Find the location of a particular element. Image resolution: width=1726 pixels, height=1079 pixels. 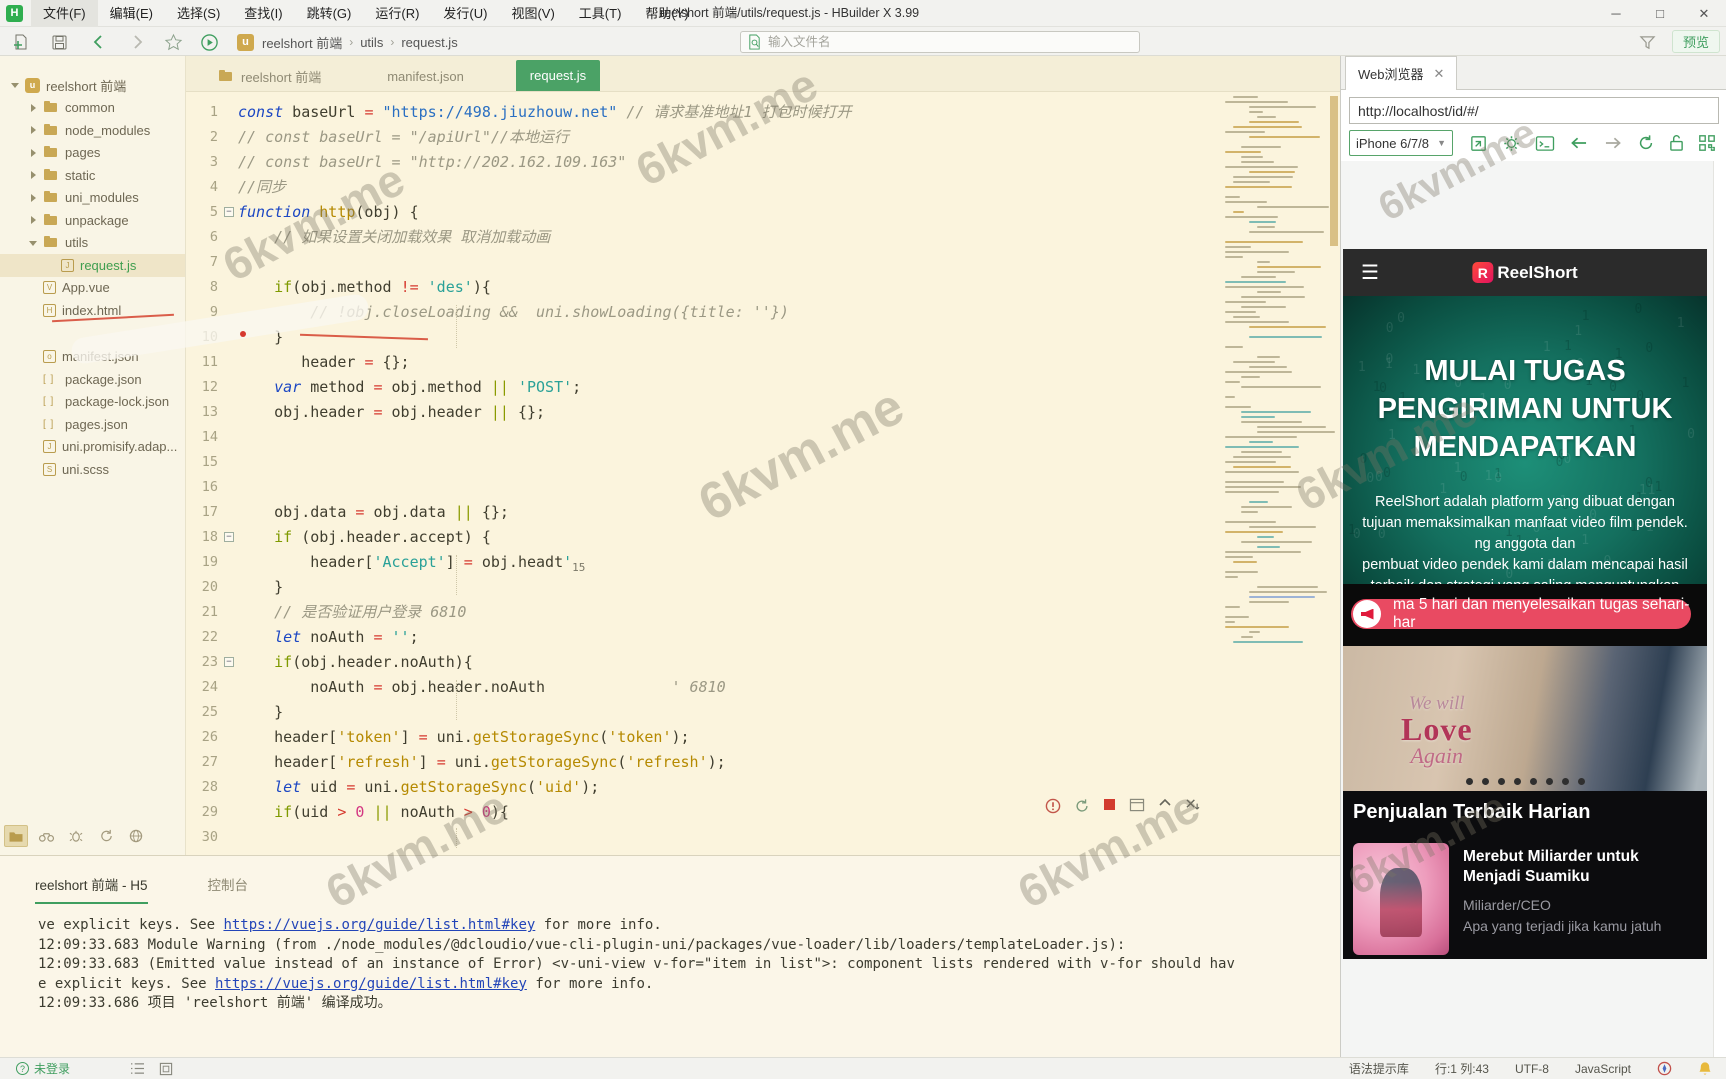

carousel-dots is located at coordinates (1525, 781).